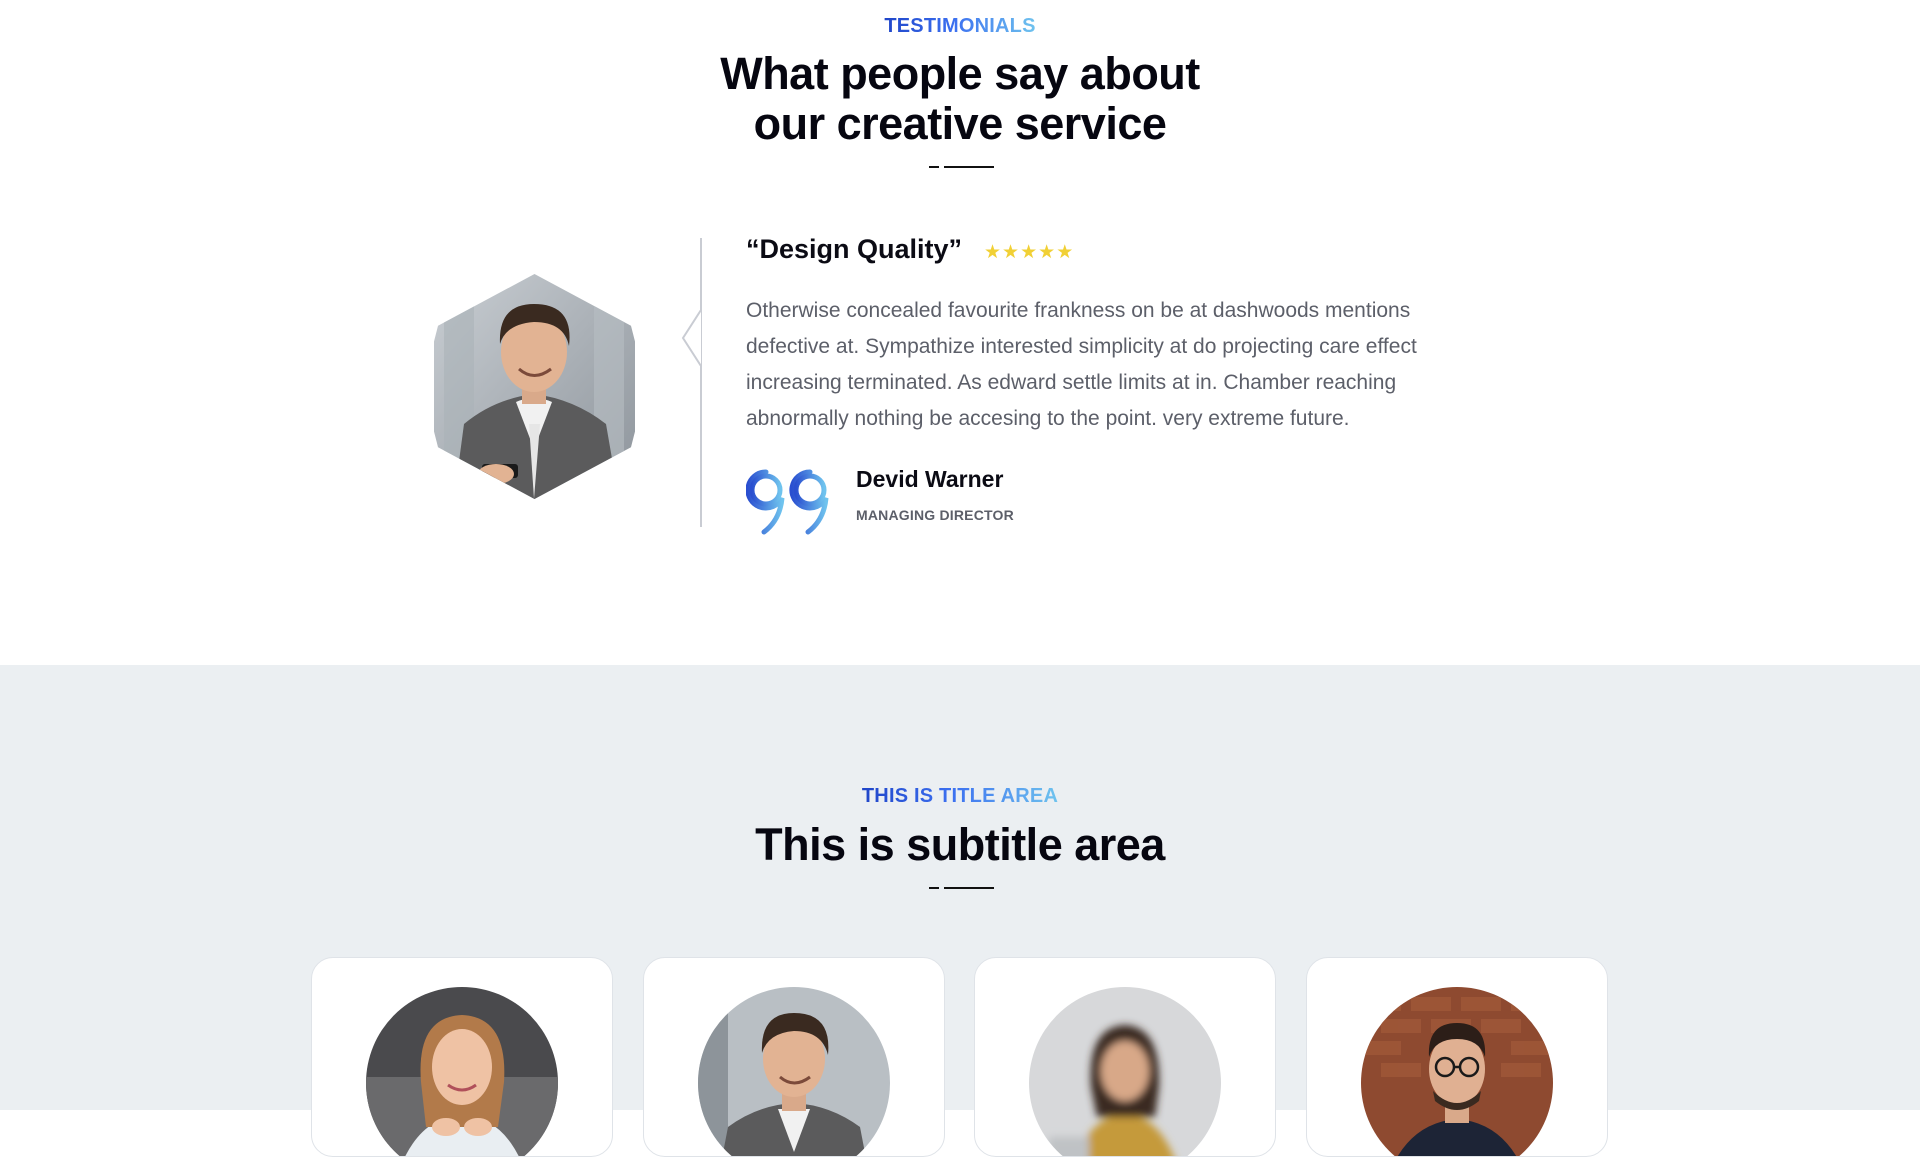  What do you see at coordinates (960, 73) in the screenshot?
I see `testimonials-heading-line1: What people say about` at bounding box center [960, 73].